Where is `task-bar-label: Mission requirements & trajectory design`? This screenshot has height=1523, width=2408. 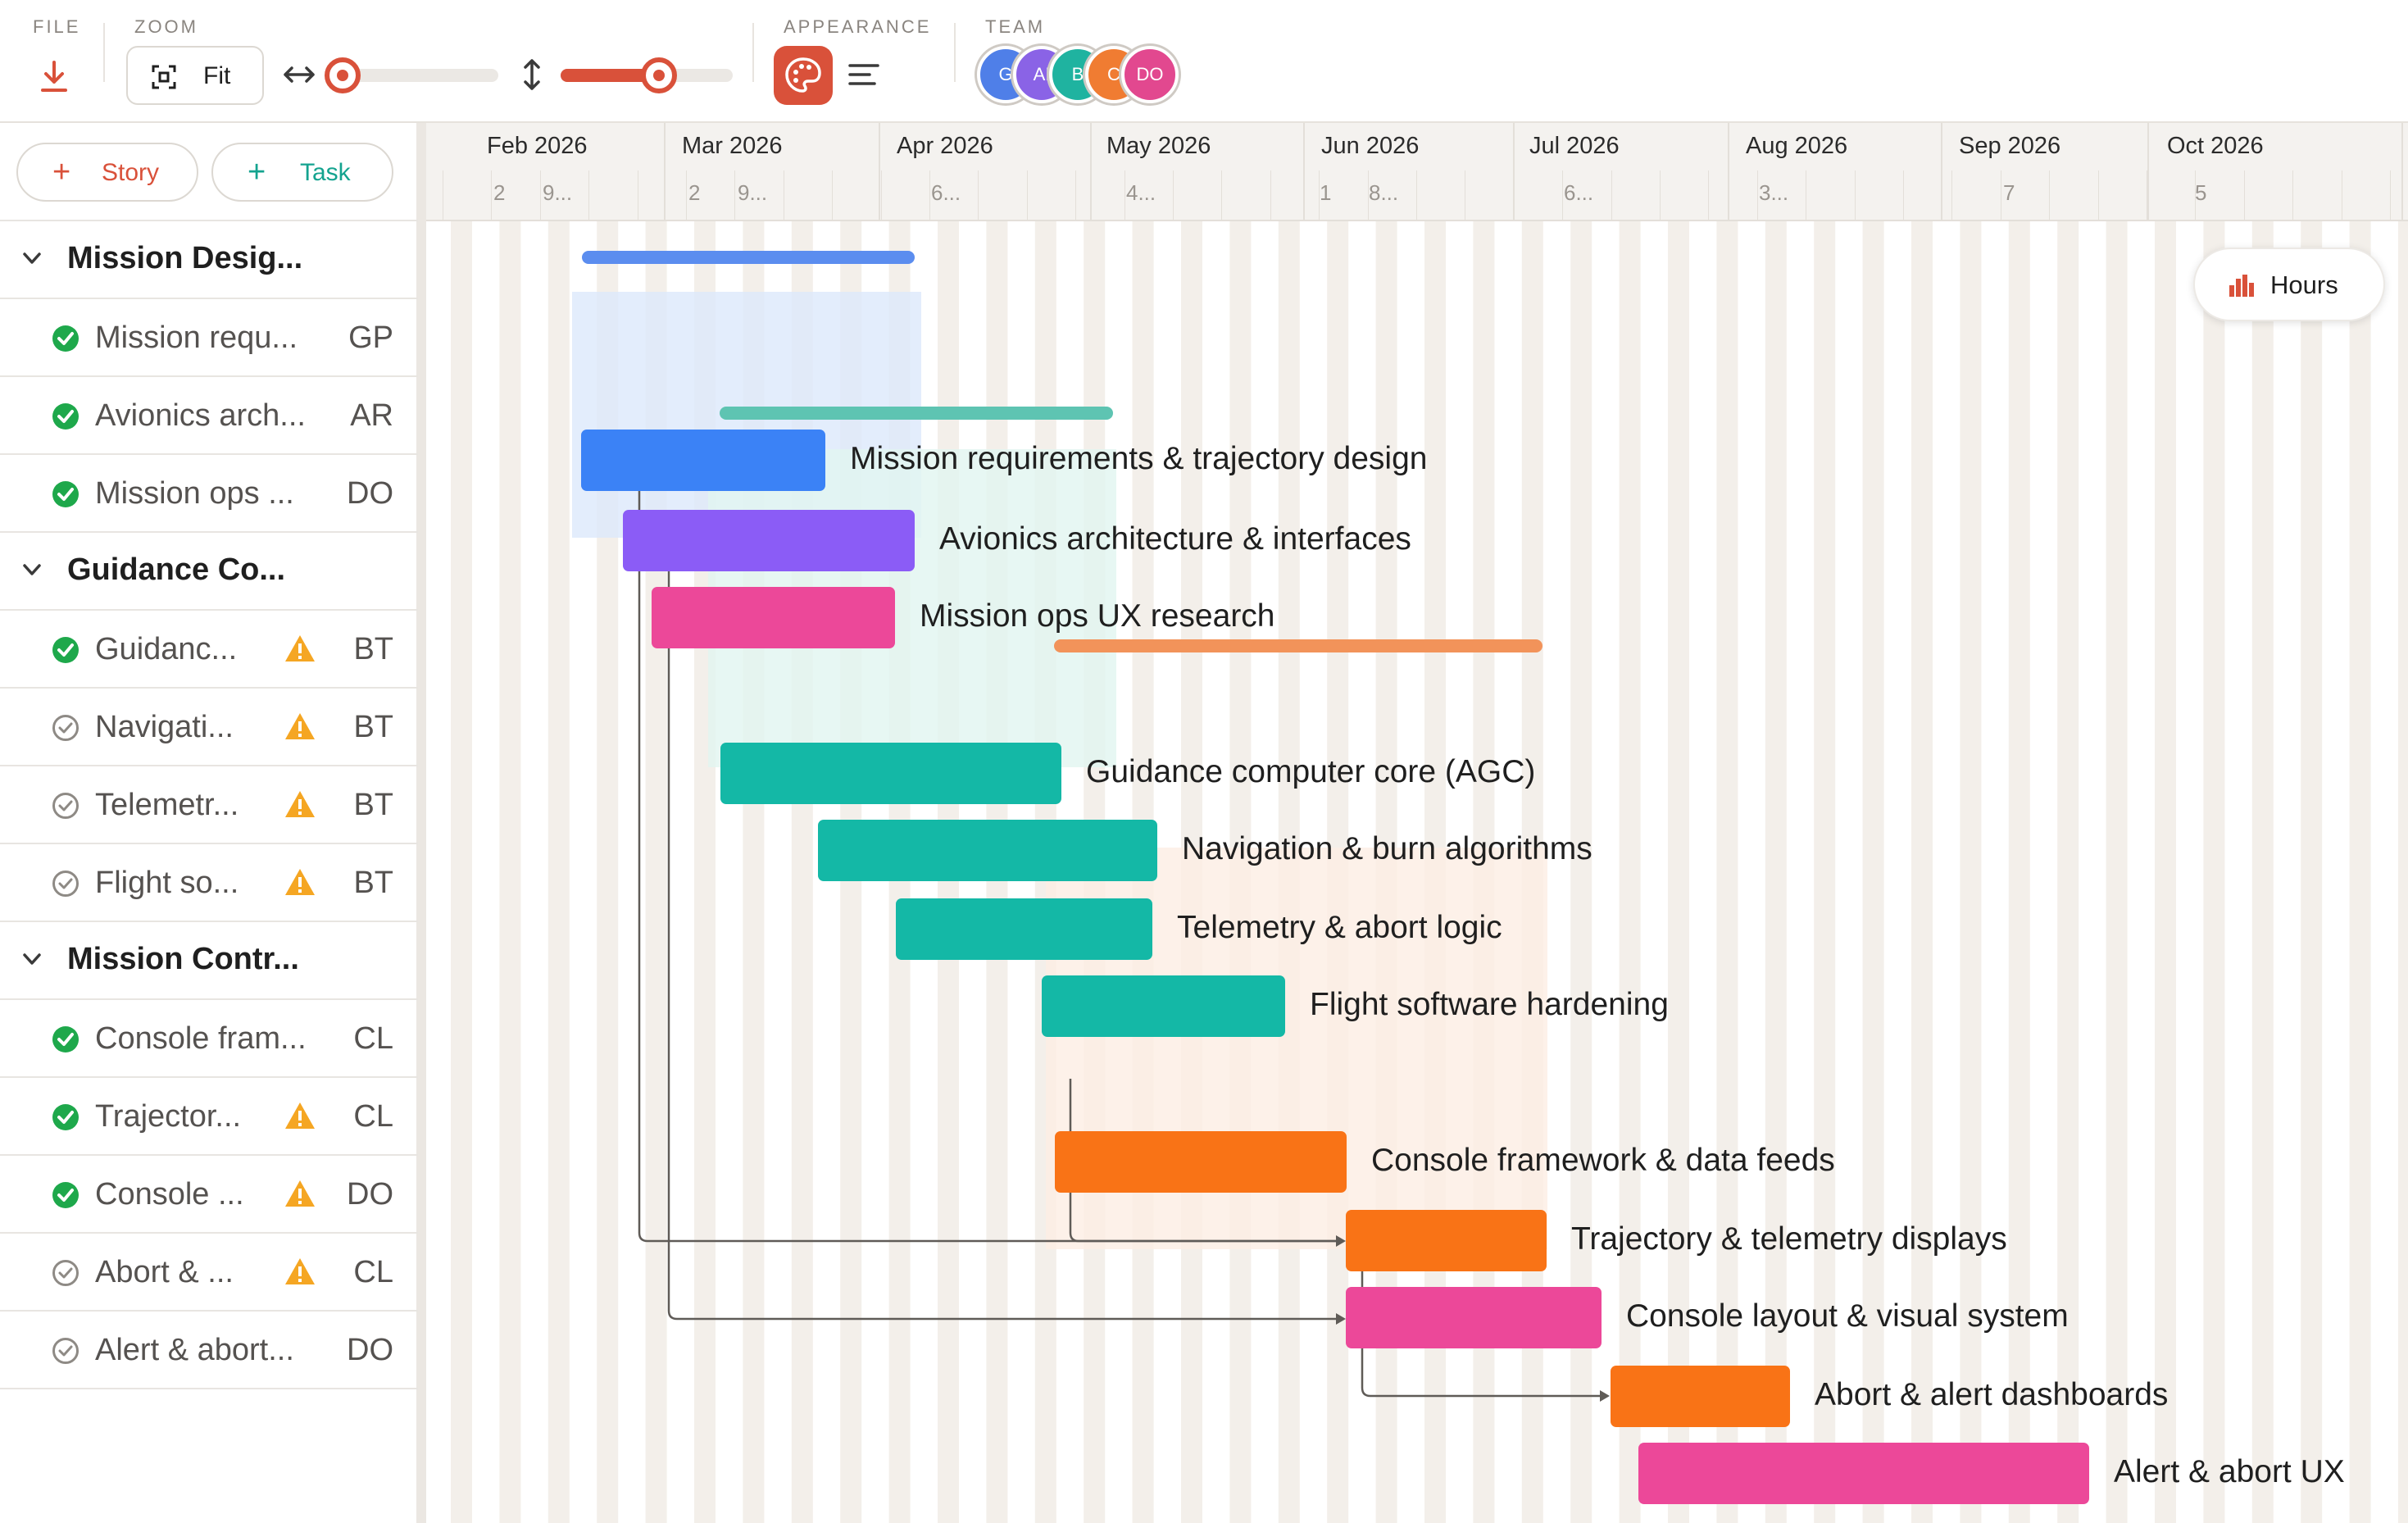
task-bar-label: Mission requirements & trajectory design is located at coordinates (1139, 459).